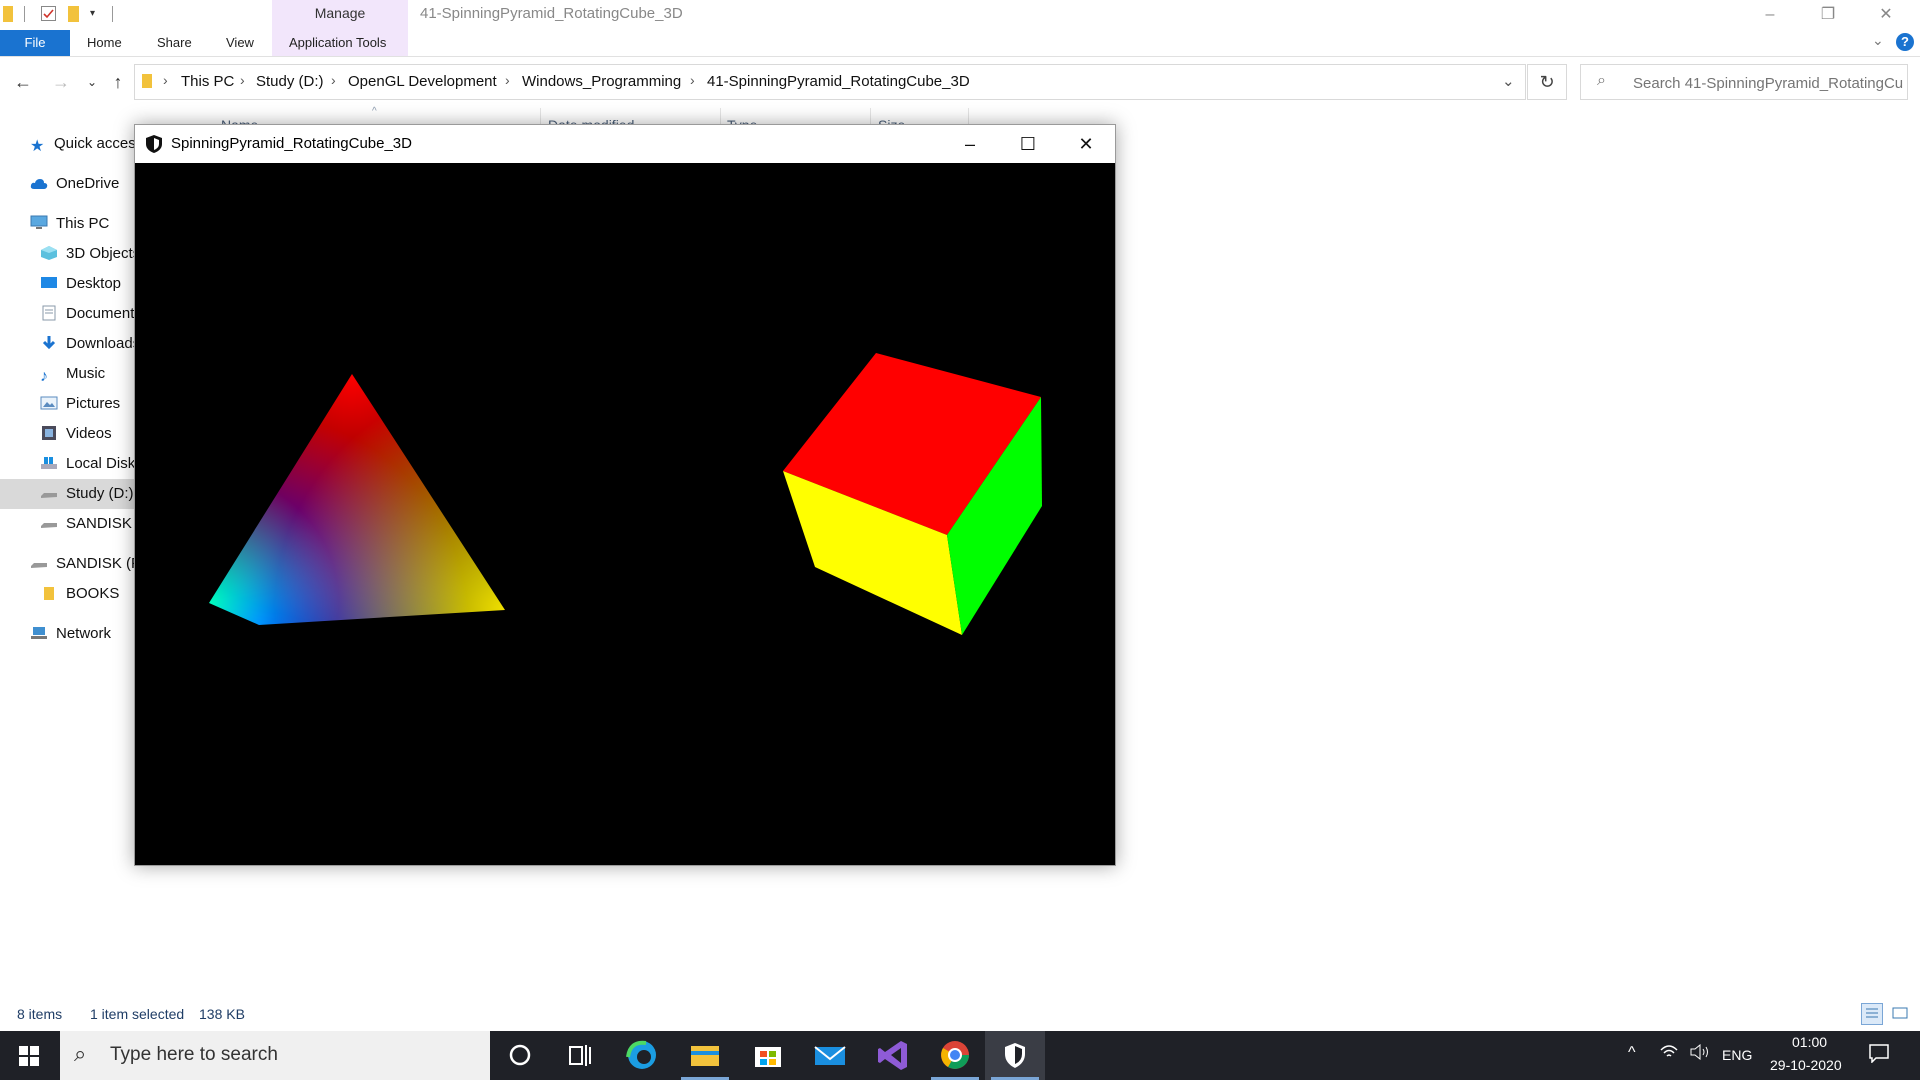 The height and width of the screenshot is (1084, 1920). I want to click on clock-date: 29-10-2020, so click(1806, 1065).